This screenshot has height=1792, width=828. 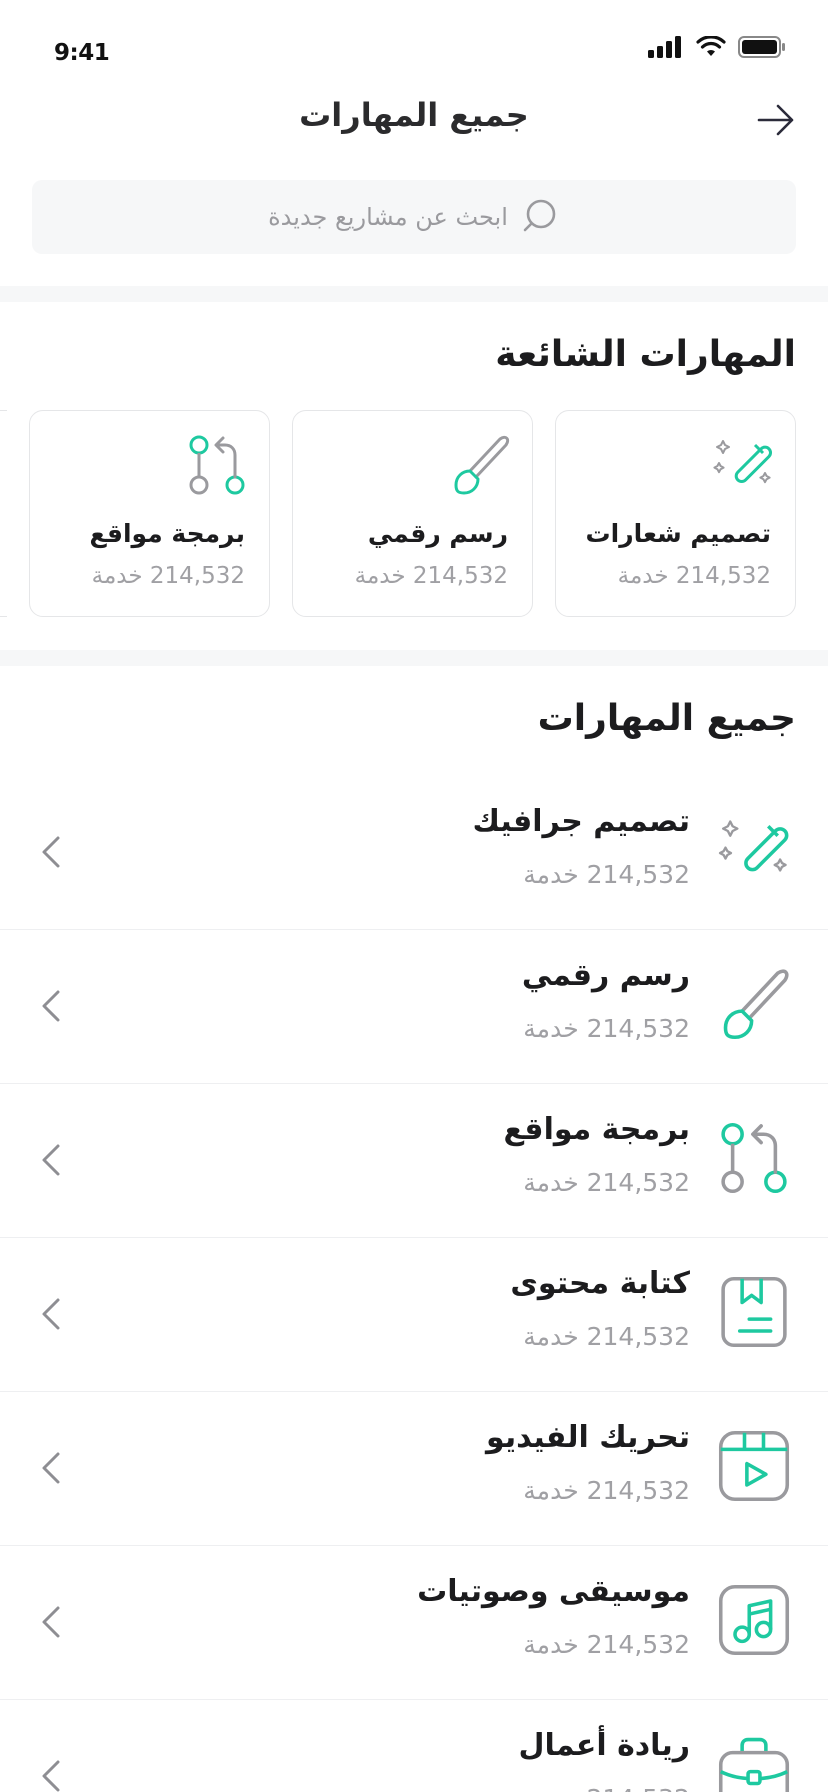 I want to click on back-button, so click(x=776, y=120).